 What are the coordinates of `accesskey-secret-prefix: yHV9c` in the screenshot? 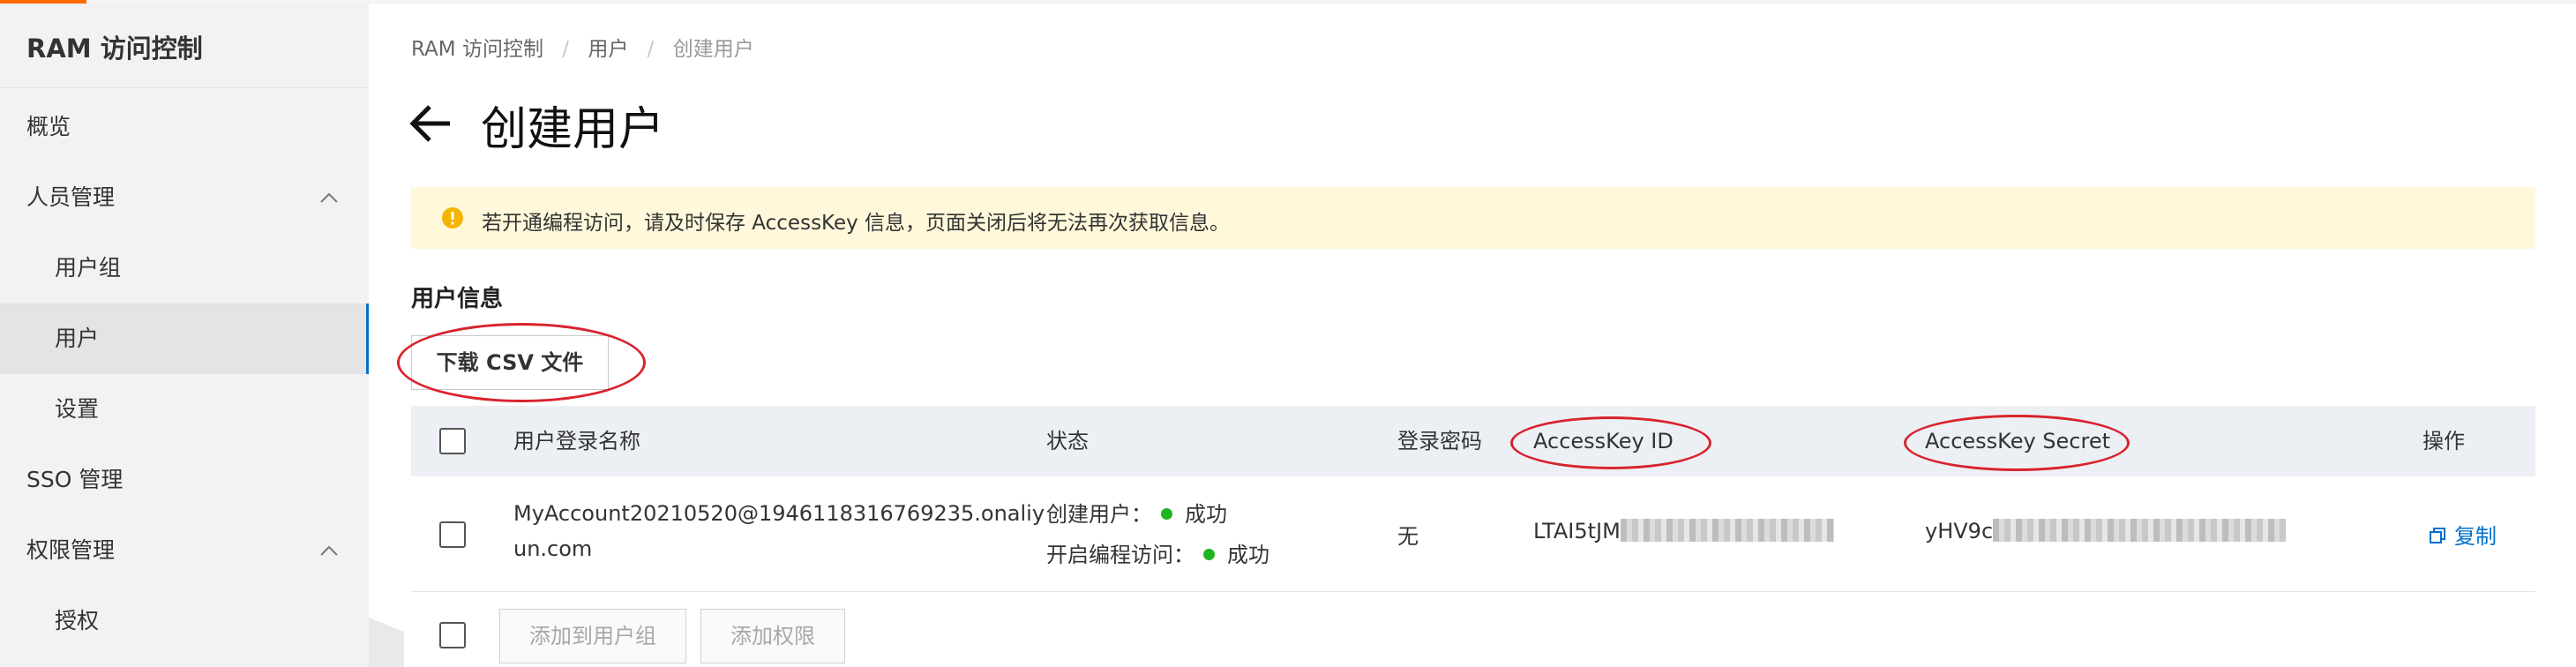 It's located at (1959, 531).